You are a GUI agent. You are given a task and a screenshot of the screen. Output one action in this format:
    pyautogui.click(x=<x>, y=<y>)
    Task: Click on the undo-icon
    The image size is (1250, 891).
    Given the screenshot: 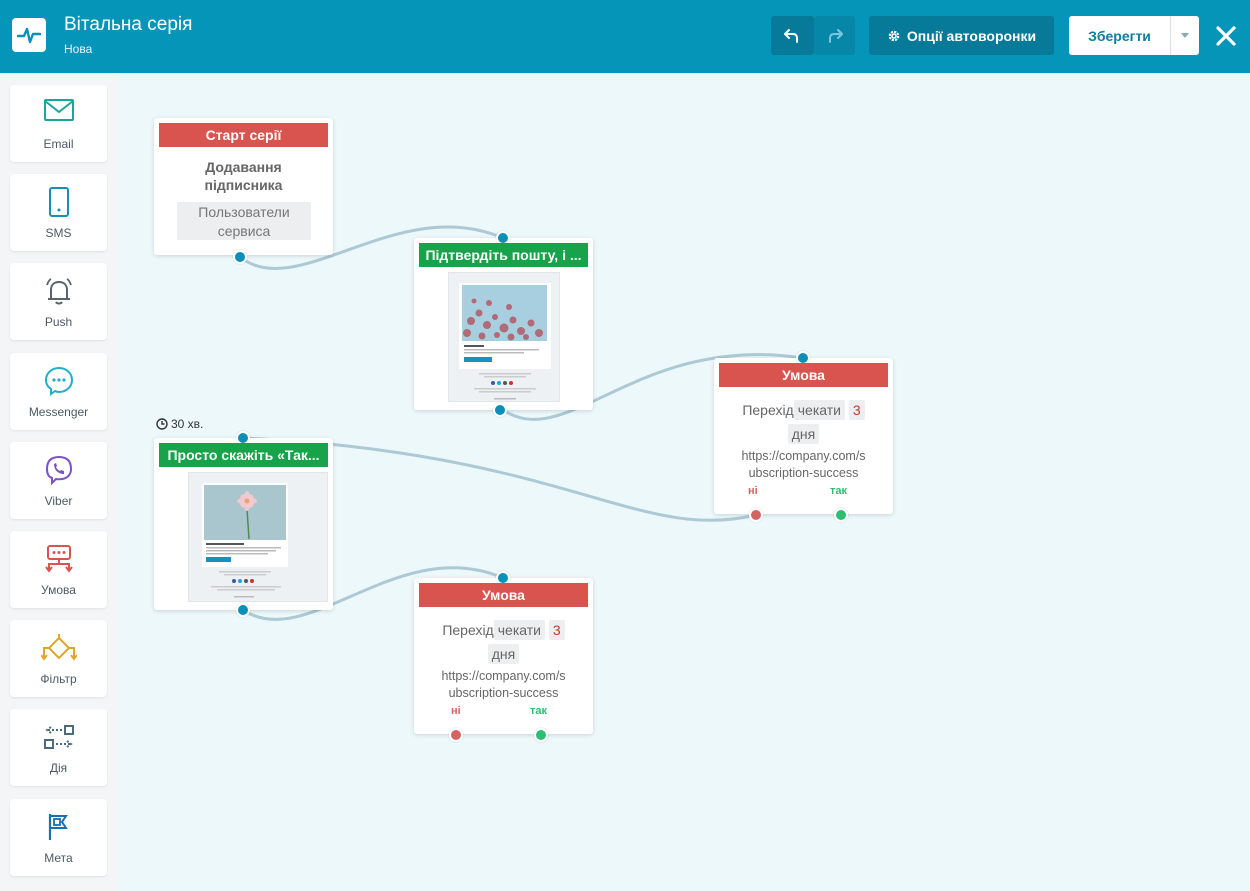 What is the action you would take?
    pyautogui.click(x=791, y=36)
    